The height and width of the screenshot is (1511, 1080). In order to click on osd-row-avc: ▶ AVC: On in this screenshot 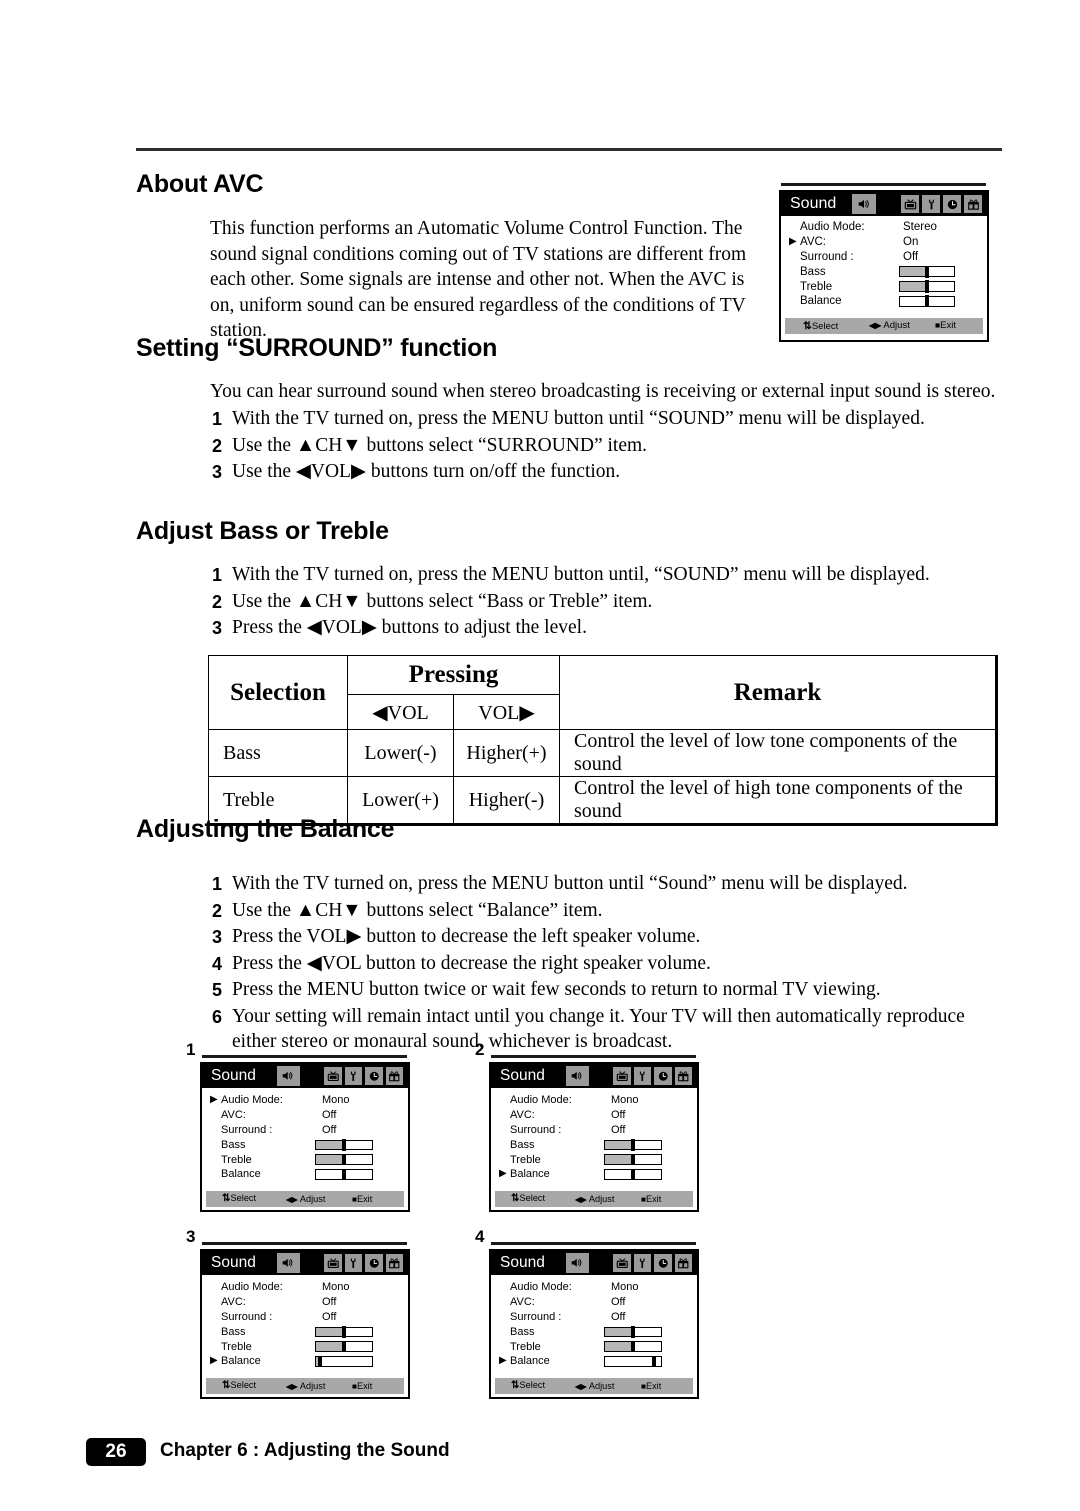, I will do `click(884, 242)`.